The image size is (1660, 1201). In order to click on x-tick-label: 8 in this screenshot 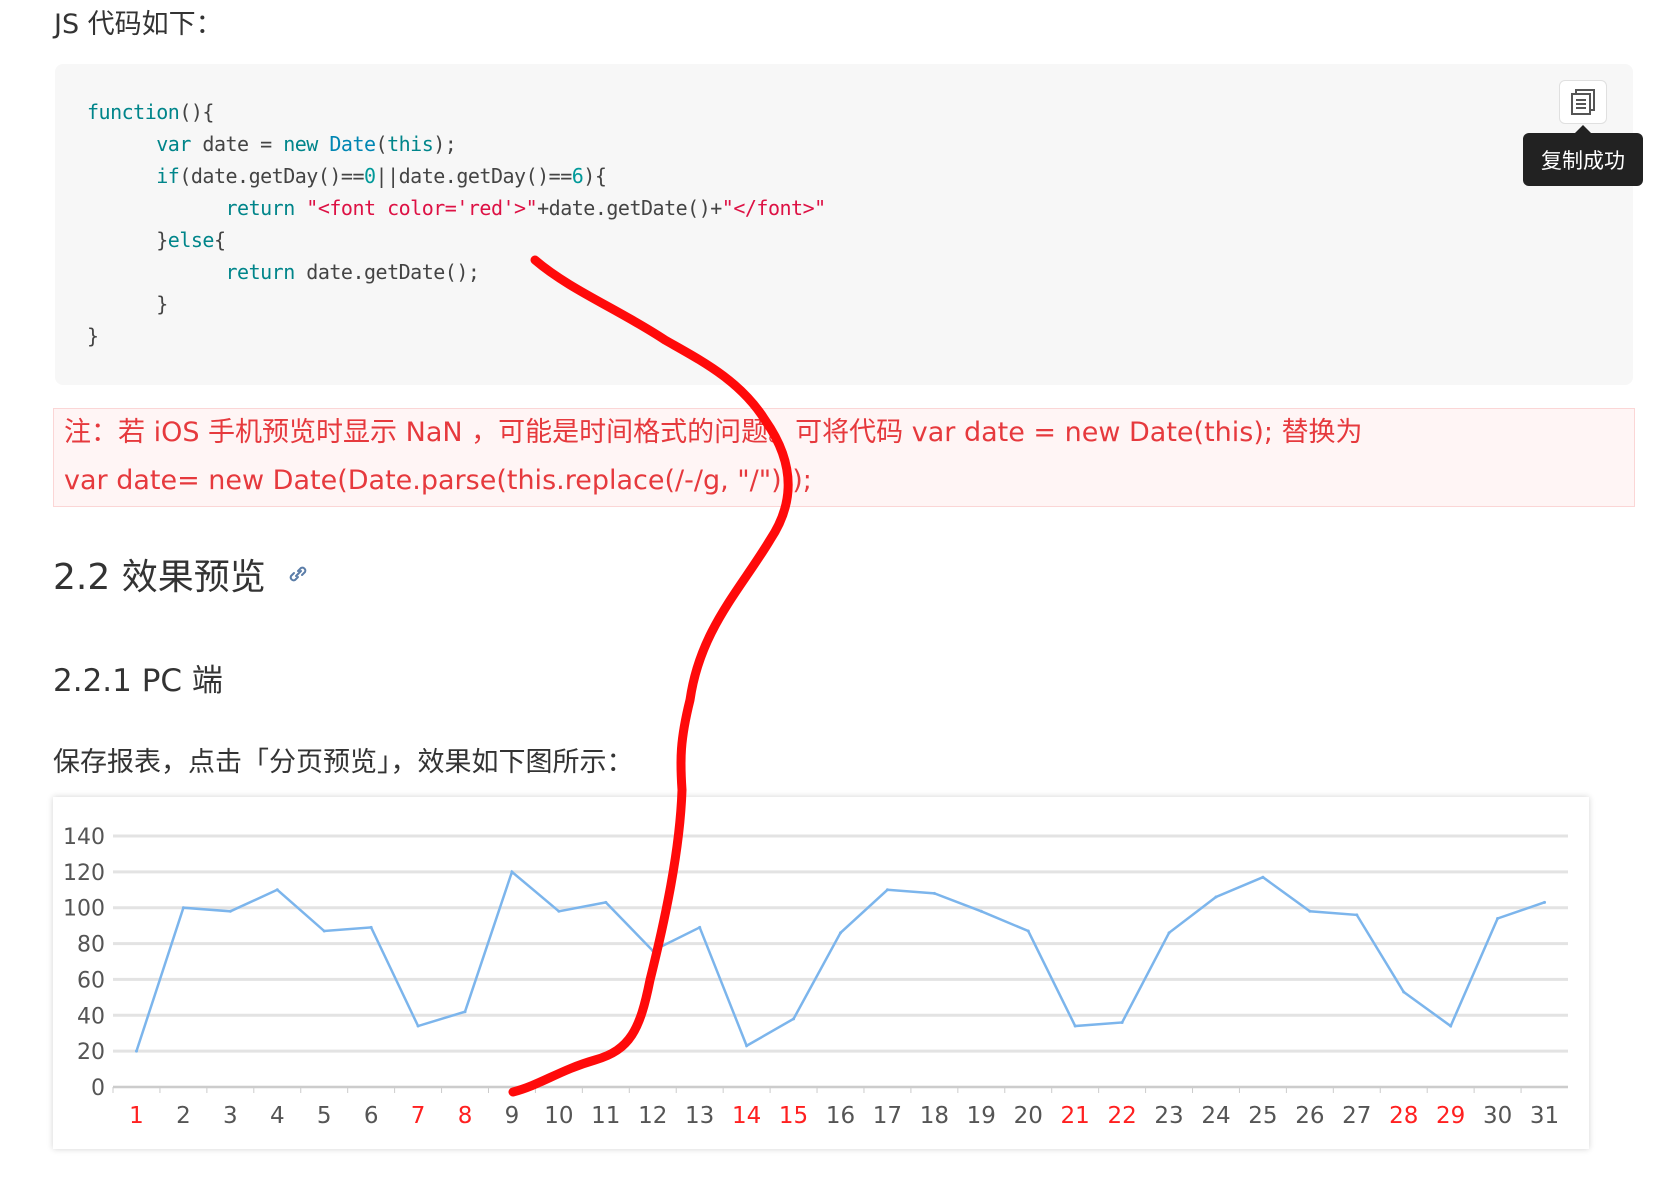, I will do `click(465, 1116)`.